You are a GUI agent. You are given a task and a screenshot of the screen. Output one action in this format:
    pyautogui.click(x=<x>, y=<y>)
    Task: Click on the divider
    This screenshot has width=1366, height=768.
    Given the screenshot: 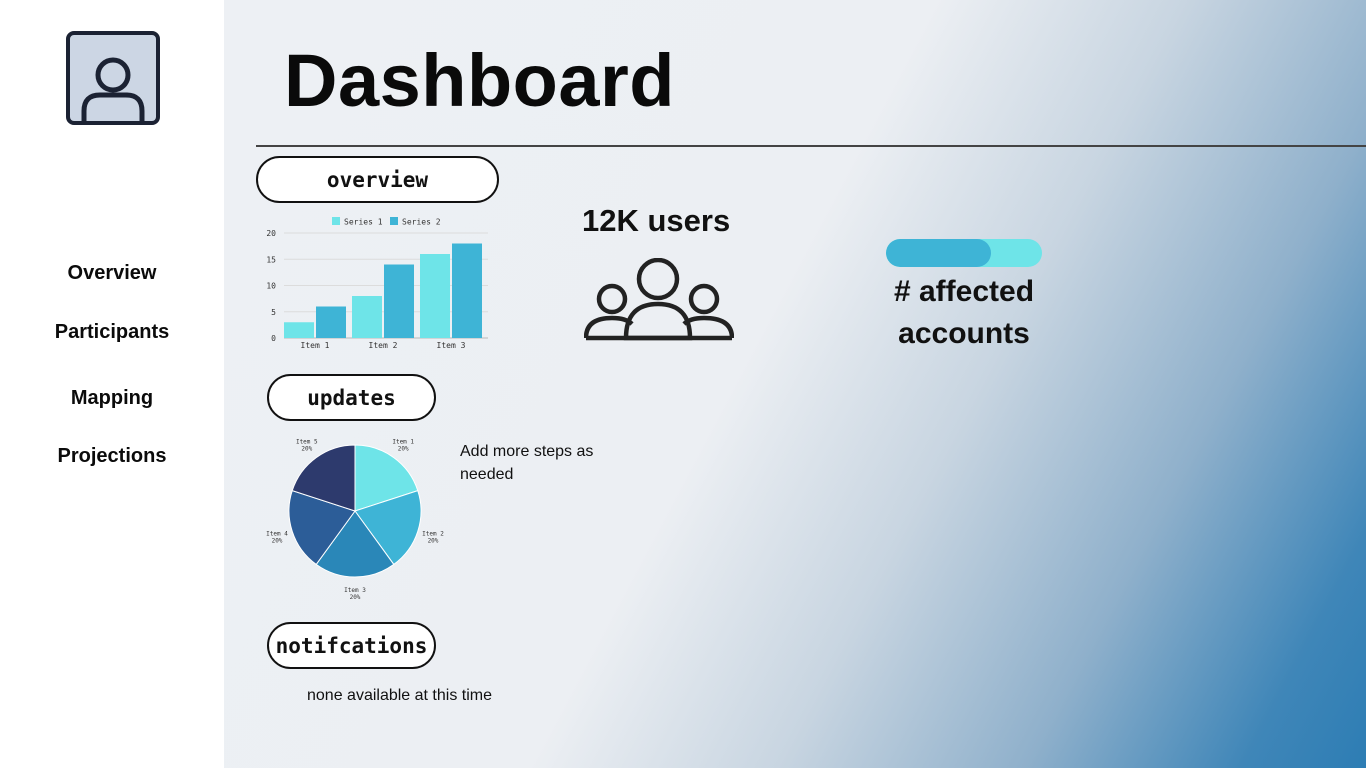 What is the action you would take?
    pyautogui.click(x=811, y=146)
    